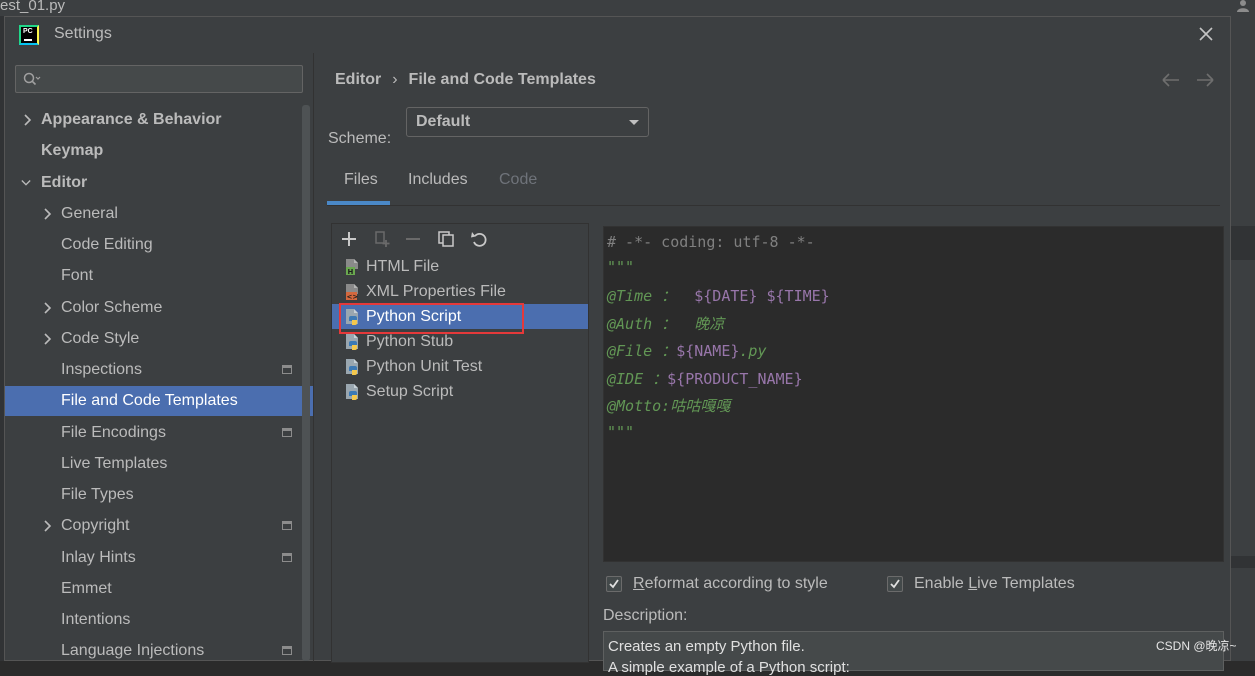  What do you see at coordinates (502, 79) in the screenshot?
I see `breadcrumb-current: File and Code Templates` at bounding box center [502, 79].